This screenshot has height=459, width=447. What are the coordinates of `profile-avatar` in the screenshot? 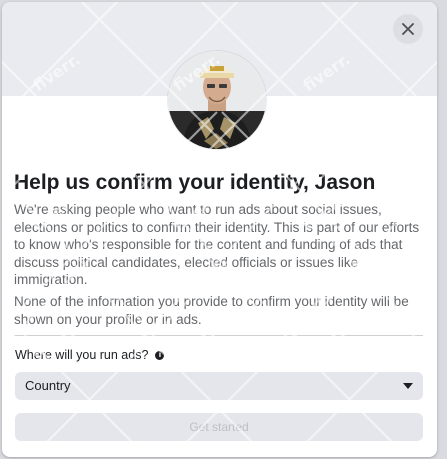 It's located at (217, 100).